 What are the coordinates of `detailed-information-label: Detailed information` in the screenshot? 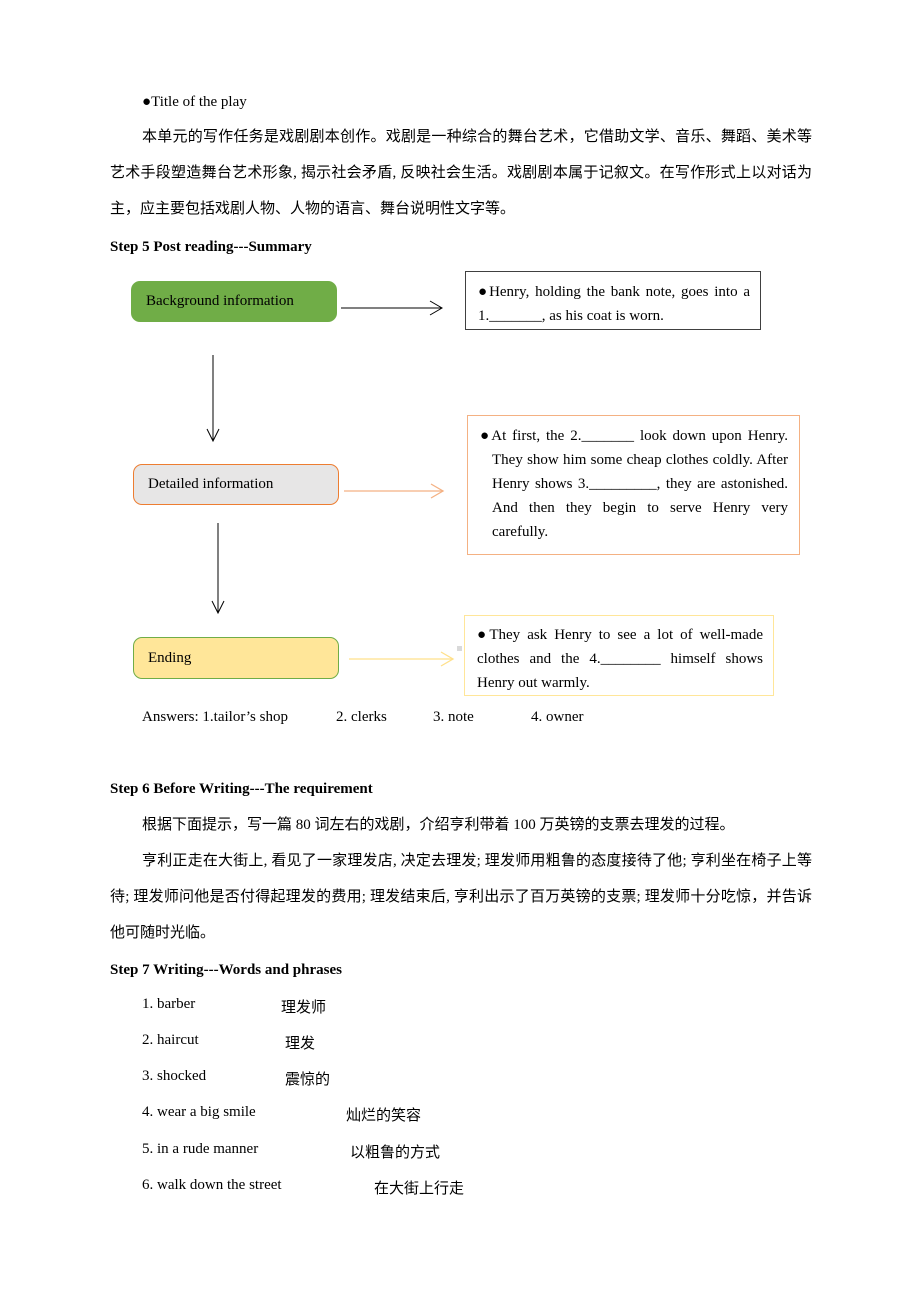 It's located at (211, 484).